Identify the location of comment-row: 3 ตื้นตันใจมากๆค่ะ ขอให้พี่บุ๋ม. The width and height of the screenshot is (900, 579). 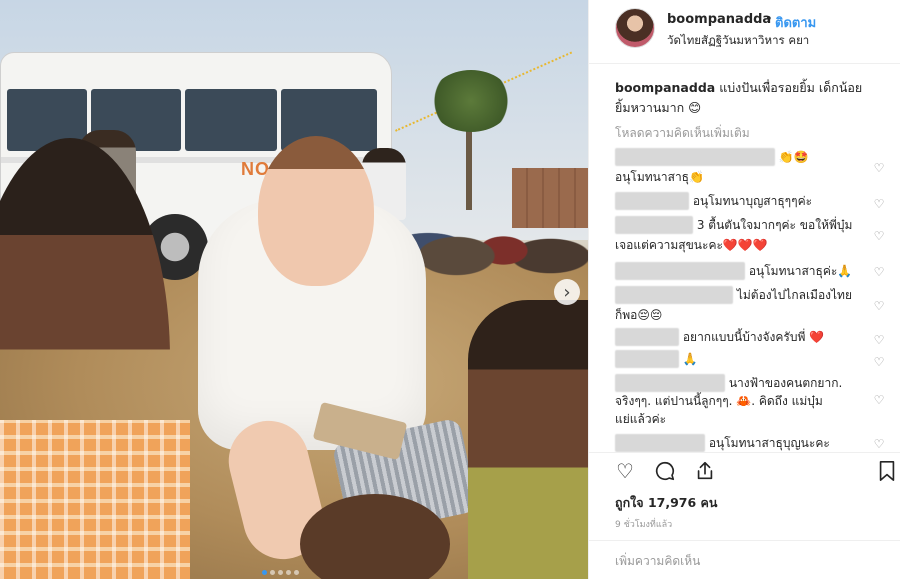
(743, 225).